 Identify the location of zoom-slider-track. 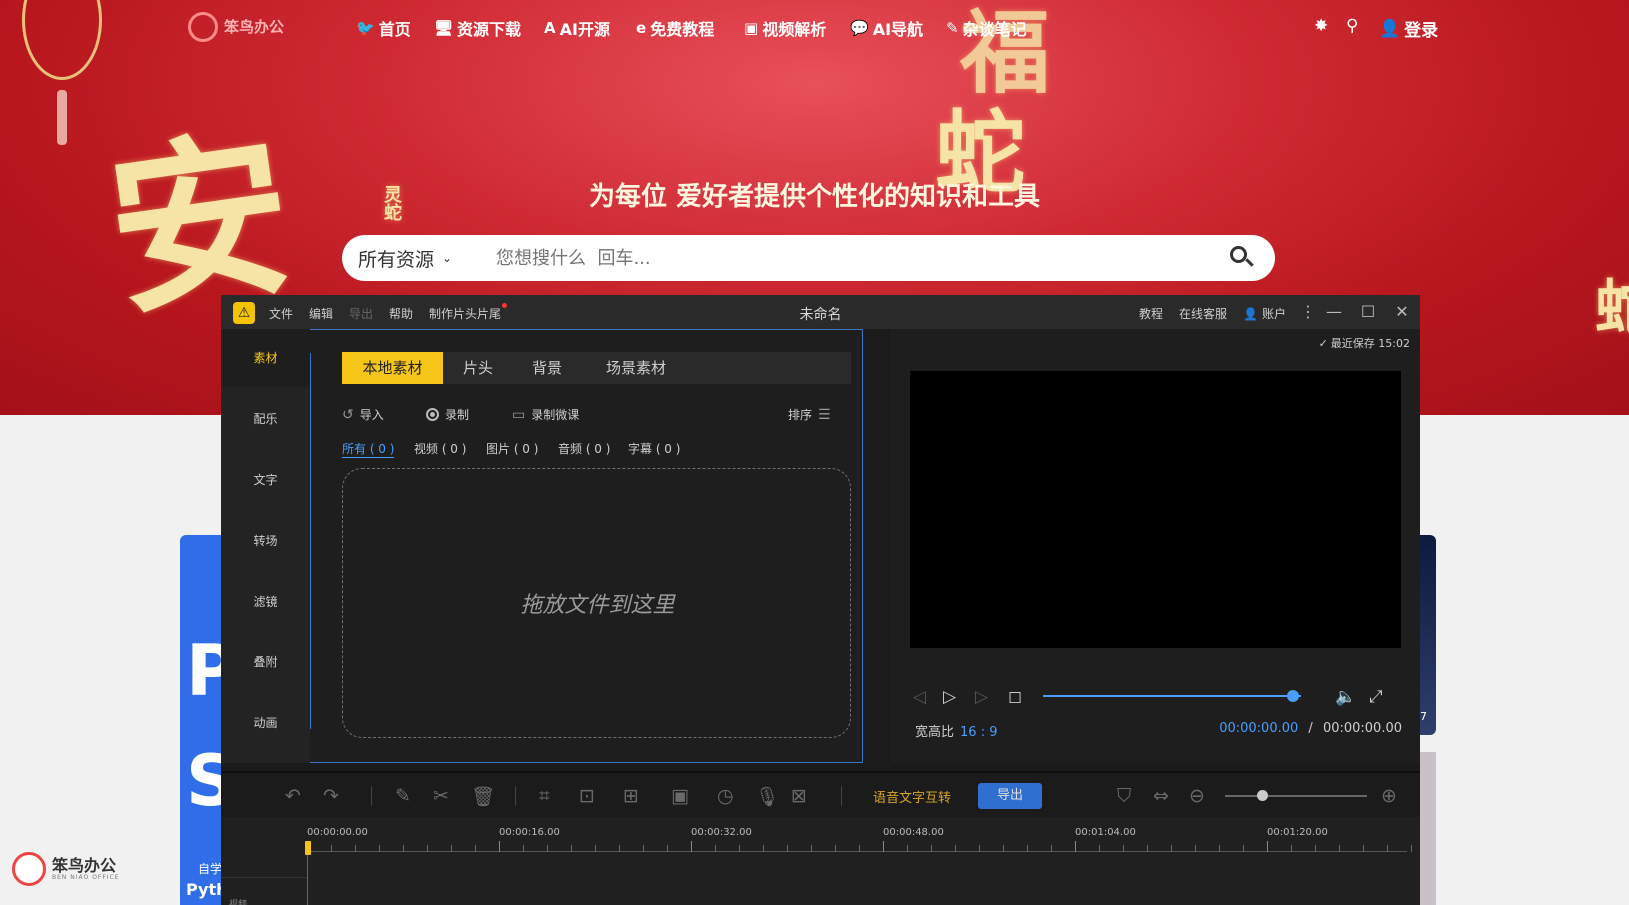
(1296, 796).